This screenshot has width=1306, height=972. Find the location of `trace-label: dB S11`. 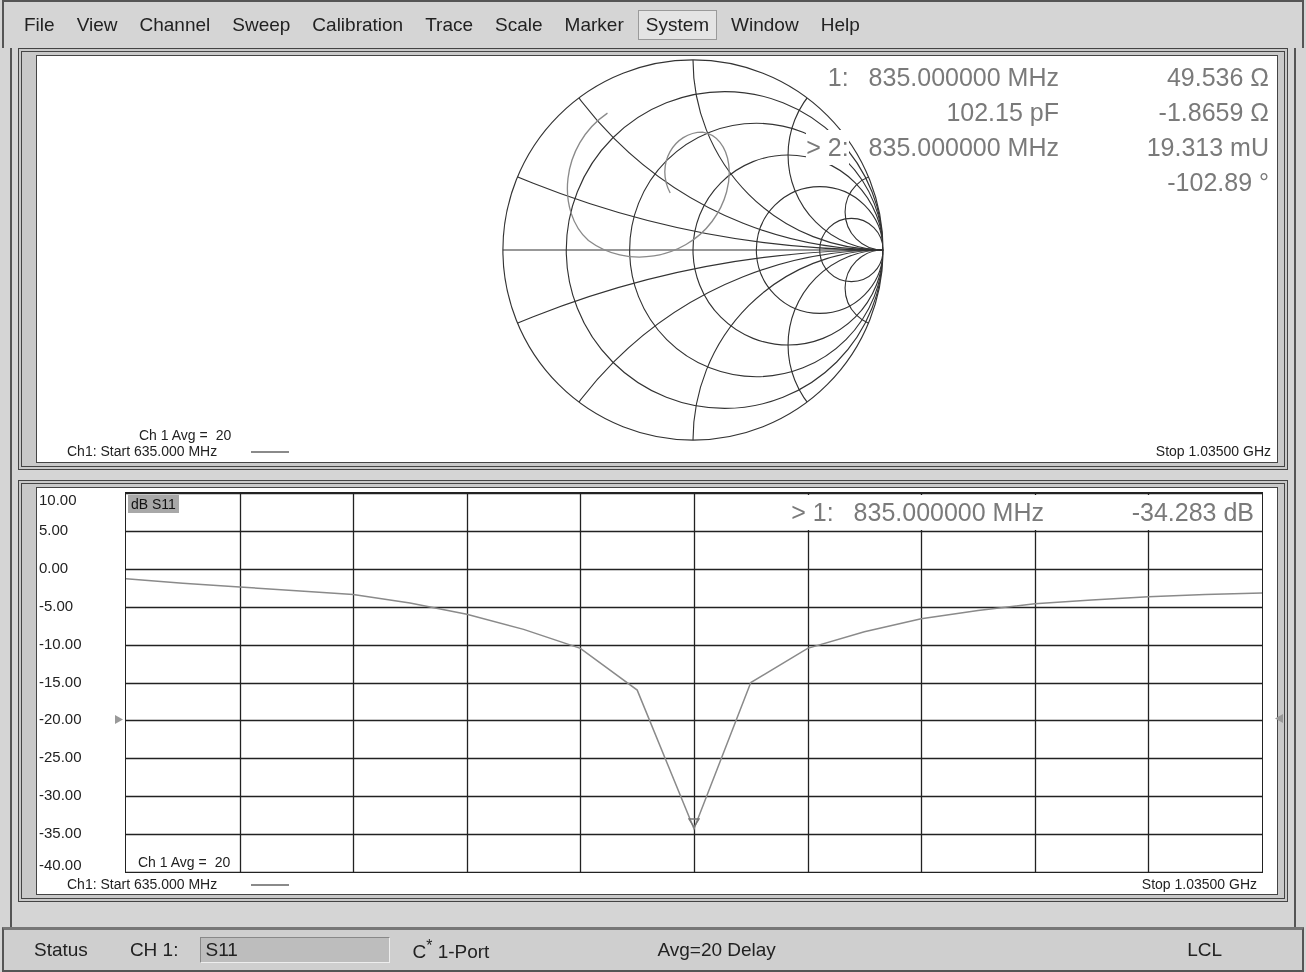

trace-label: dB S11 is located at coordinates (153, 504).